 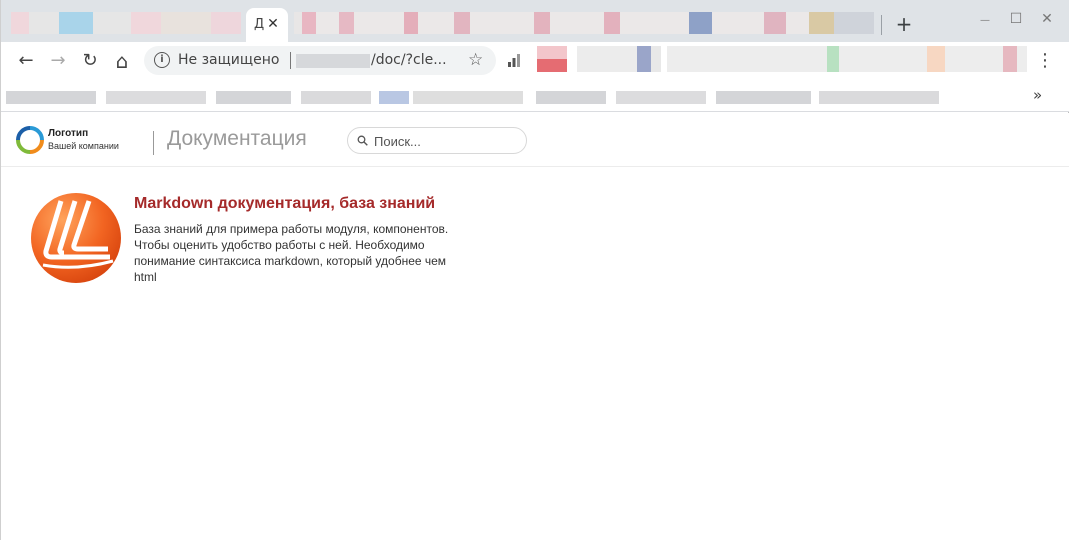 I want to click on address-host-blurred, so click(x=333, y=61).